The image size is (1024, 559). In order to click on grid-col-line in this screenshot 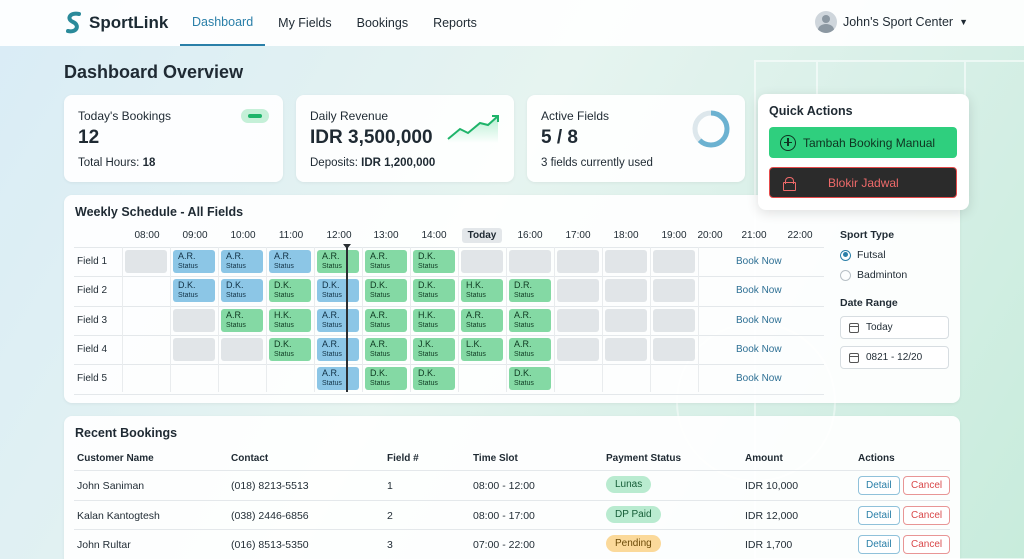, I will do `click(698, 319)`.